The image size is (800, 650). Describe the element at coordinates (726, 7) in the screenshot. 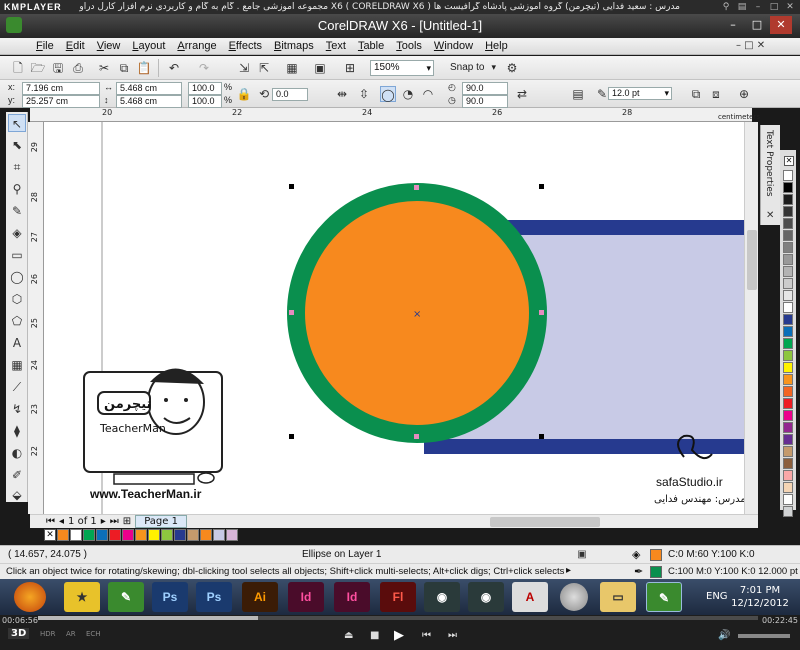

I see `pin-icon: ⚲` at that location.